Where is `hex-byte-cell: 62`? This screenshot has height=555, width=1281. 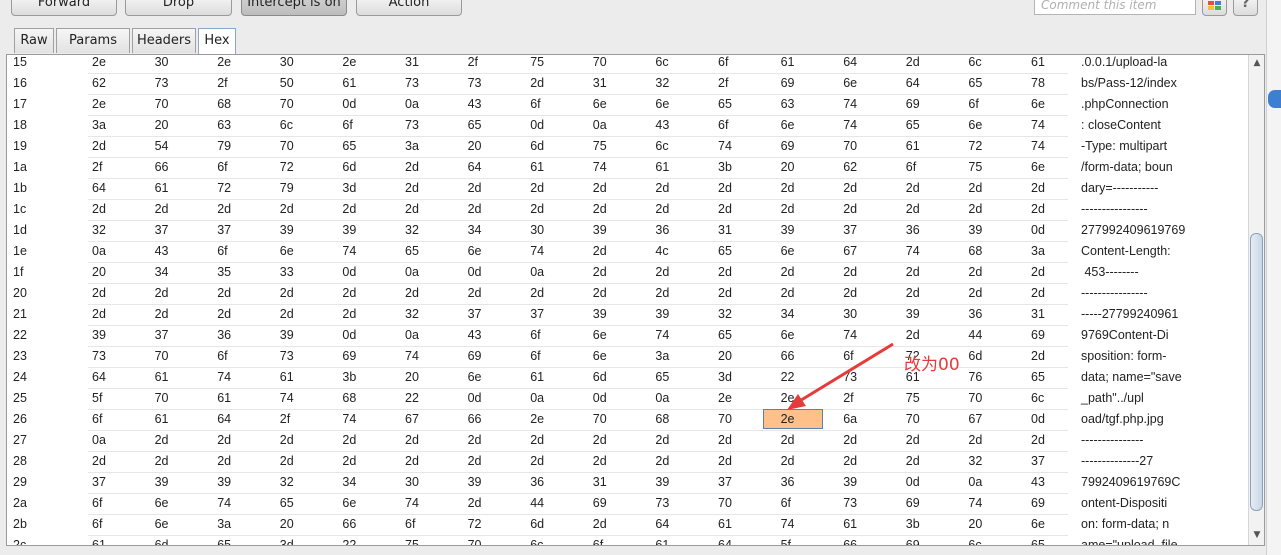
hex-byte-cell: 62 is located at coordinates (850, 167).